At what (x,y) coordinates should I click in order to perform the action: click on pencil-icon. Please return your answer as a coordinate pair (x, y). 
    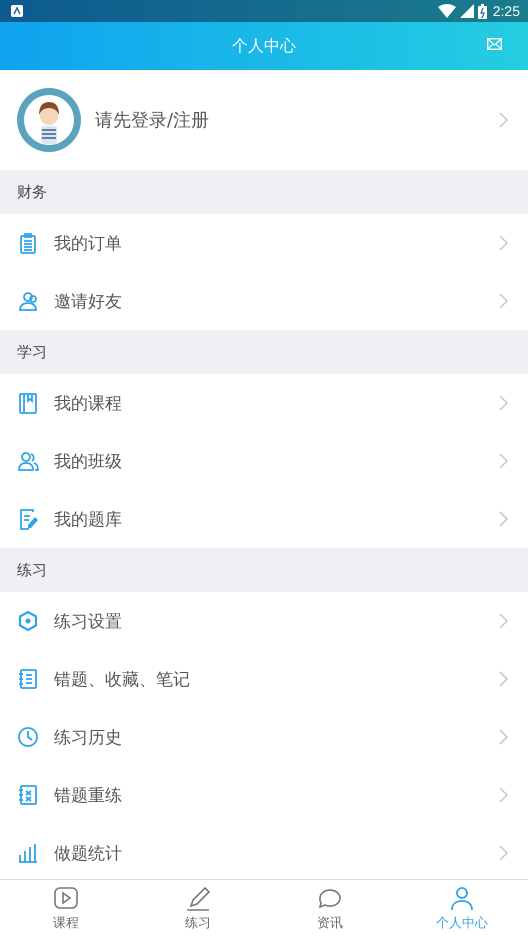
    Looking at the image, I should click on (198, 898).